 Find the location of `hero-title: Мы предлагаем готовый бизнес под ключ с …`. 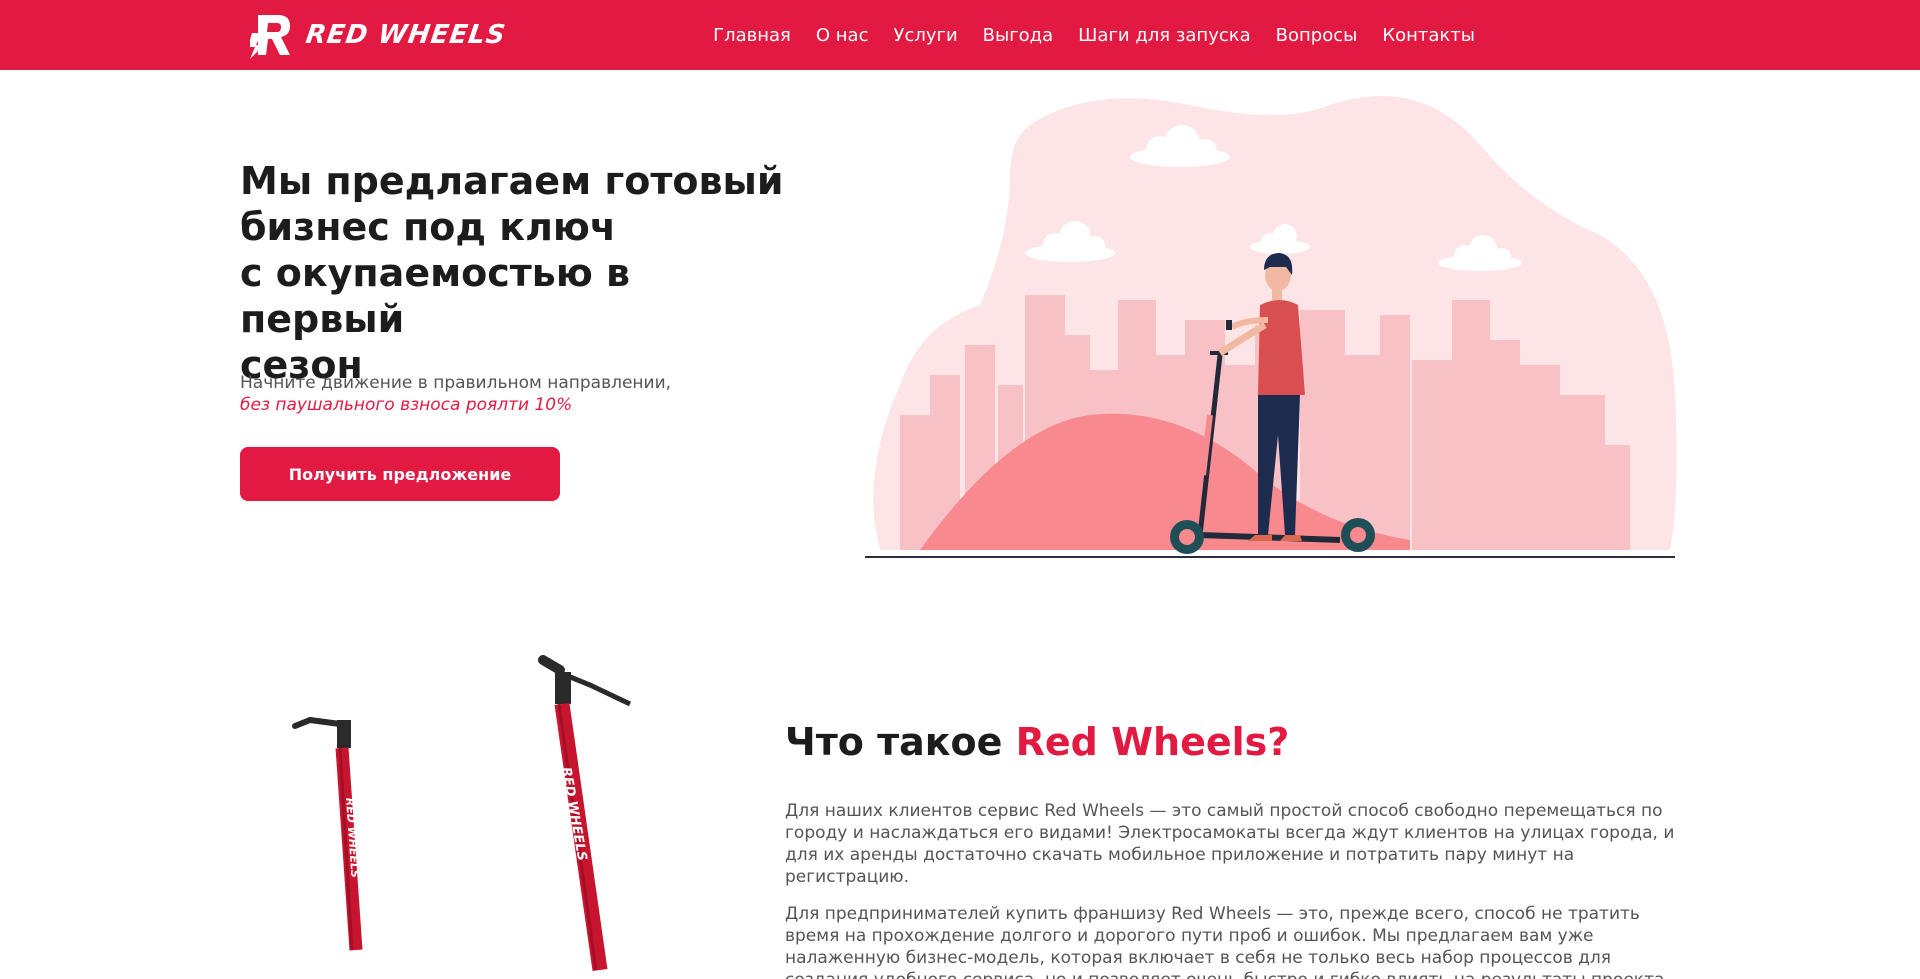

hero-title: Мы предлагаем готовый бизнес под ключ с … is located at coordinates (520, 273).